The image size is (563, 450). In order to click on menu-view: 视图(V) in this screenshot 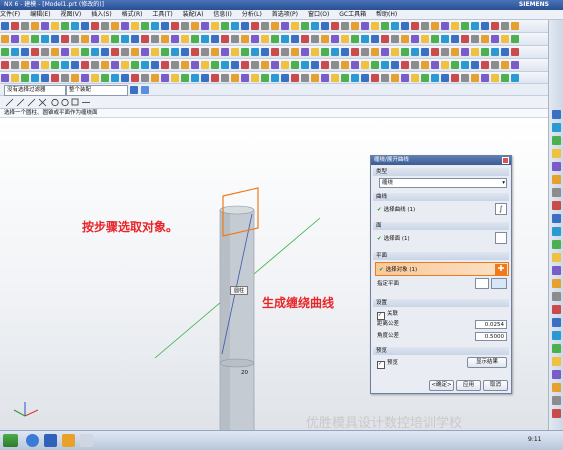, I will do `click(70, 14)`.